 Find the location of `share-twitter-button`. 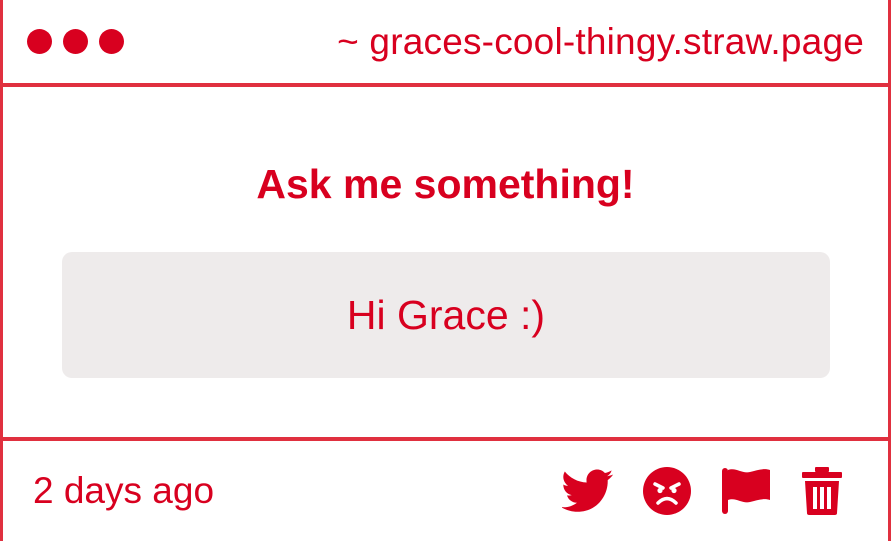

share-twitter-button is located at coordinates (588, 491).